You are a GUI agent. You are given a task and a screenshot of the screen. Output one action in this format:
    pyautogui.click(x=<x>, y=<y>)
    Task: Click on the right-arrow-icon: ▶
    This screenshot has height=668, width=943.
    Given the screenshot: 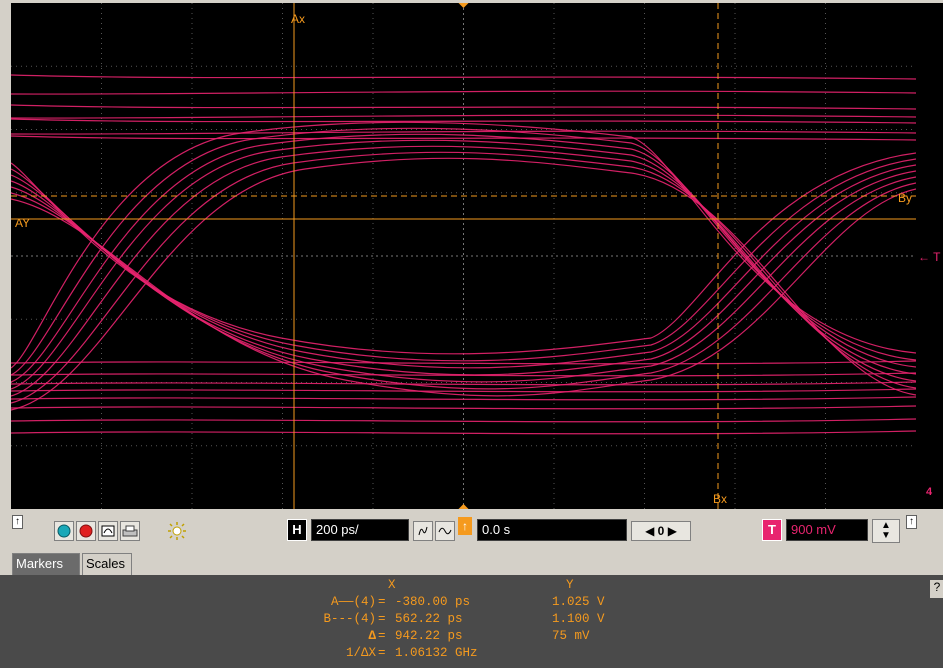 What is the action you would take?
    pyautogui.click(x=672, y=531)
    